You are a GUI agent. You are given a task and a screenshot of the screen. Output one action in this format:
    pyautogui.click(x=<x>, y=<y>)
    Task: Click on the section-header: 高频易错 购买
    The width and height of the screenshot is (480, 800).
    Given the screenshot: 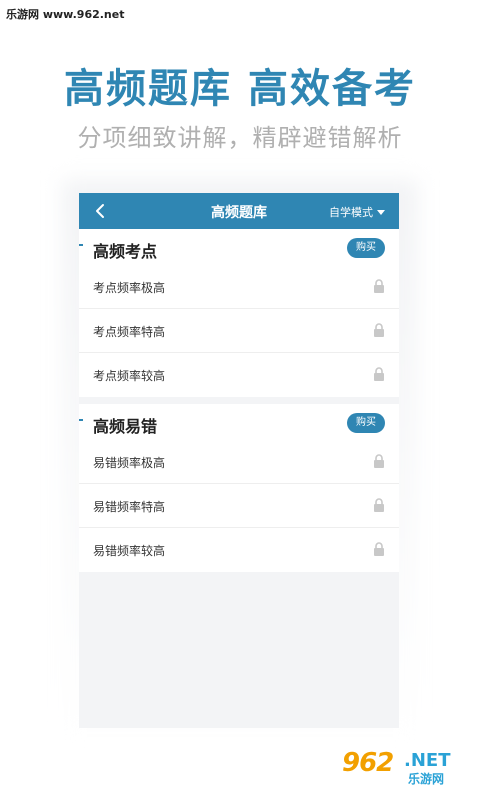 What is the action you would take?
    pyautogui.click(x=239, y=422)
    